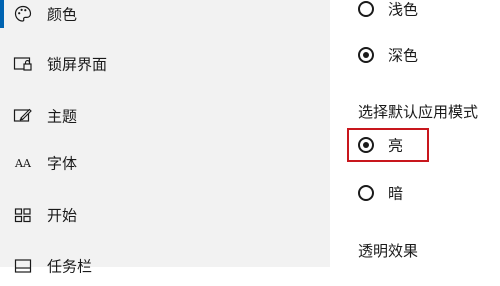  What do you see at coordinates (165, 163) in the screenshot?
I see `sidebar-item-fonts: AA 字体` at bounding box center [165, 163].